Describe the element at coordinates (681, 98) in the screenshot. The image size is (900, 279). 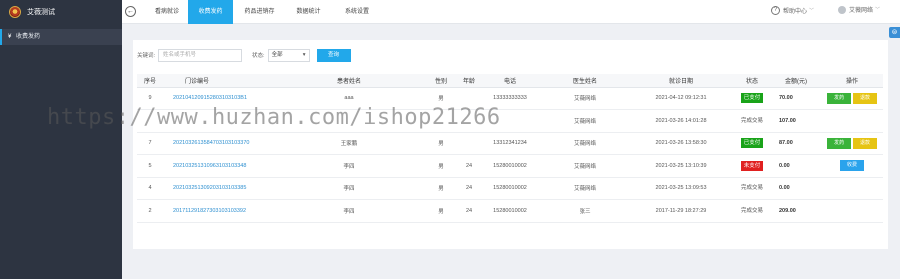
I see `cell-date: 2021-04-12 09:12:31` at that location.